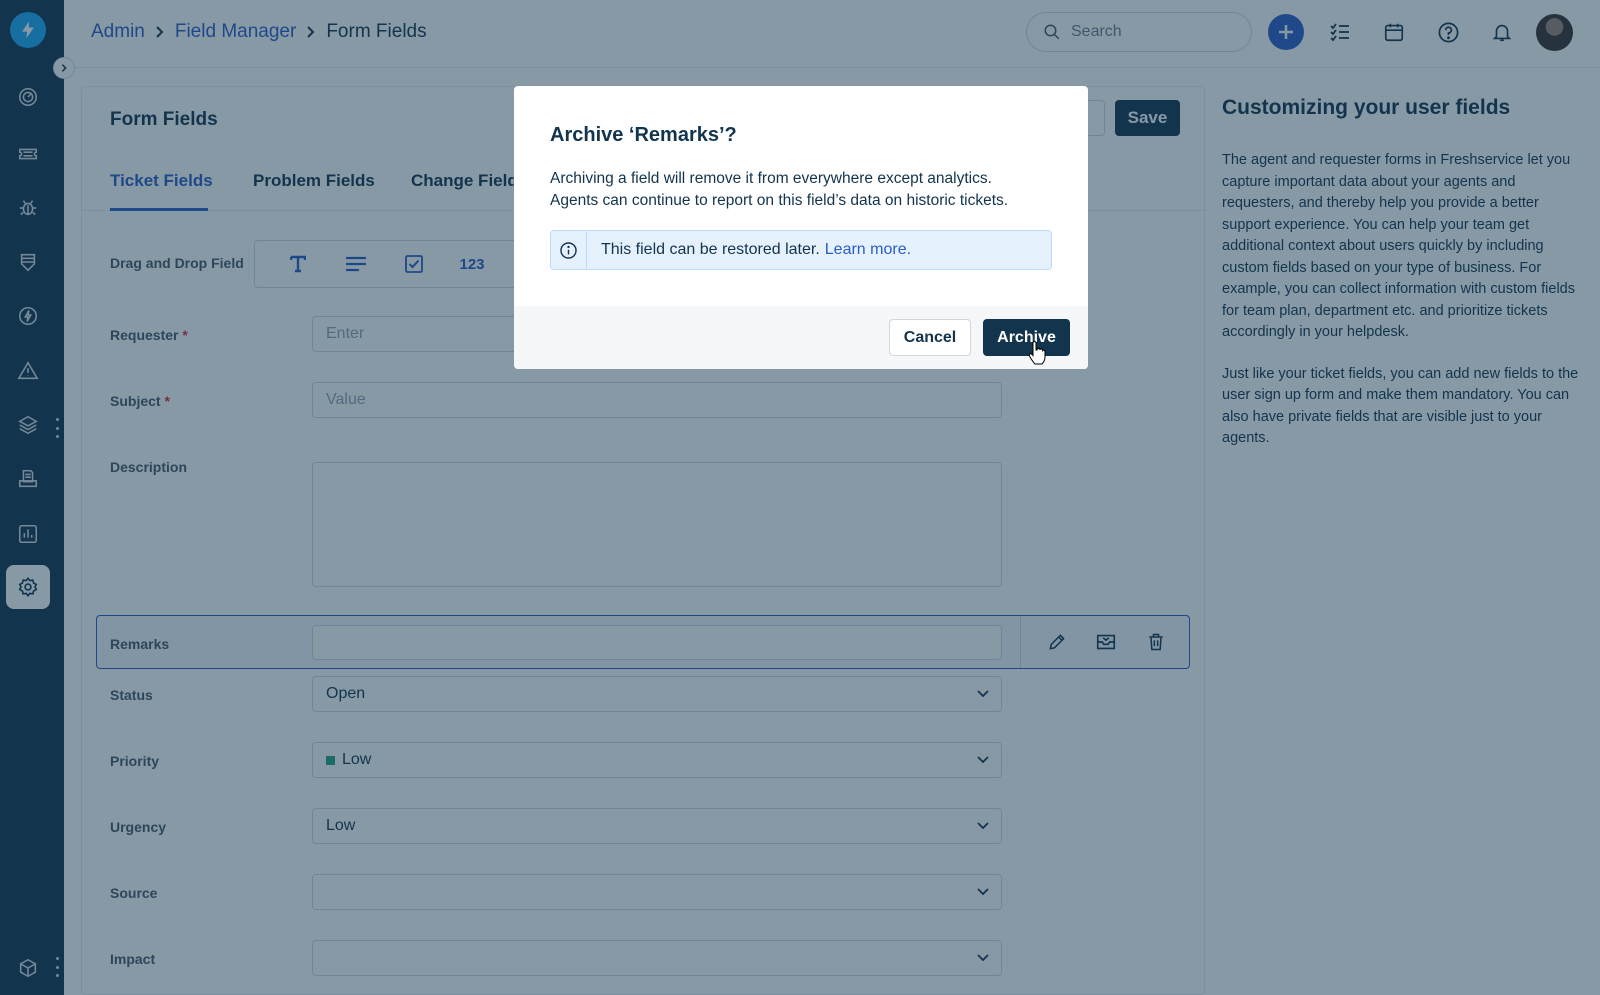 Image resolution: width=1600 pixels, height=995 pixels. What do you see at coordinates (930, 337) in the screenshot?
I see `cancel-button: Cancel` at bounding box center [930, 337].